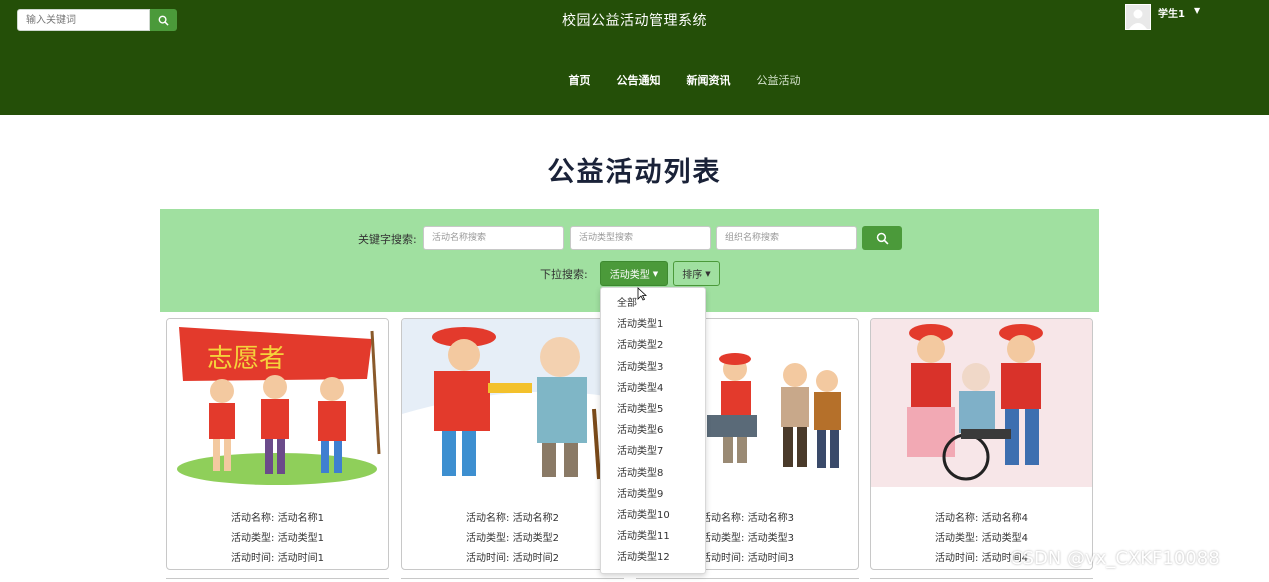  What do you see at coordinates (642, 294) in the screenshot?
I see `mouse-cursor-icon` at bounding box center [642, 294].